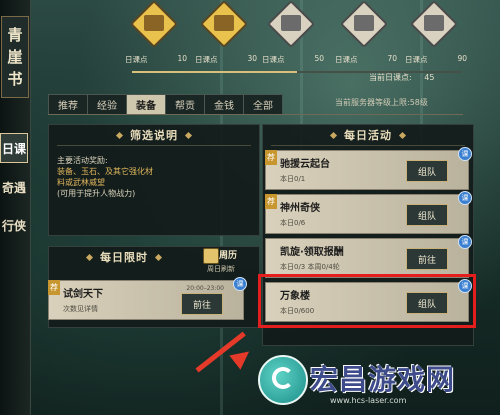 The height and width of the screenshot is (415, 500). What do you see at coordinates (81, 182) in the screenshot?
I see `desc-line: 料或武林威望` at bounding box center [81, 182].